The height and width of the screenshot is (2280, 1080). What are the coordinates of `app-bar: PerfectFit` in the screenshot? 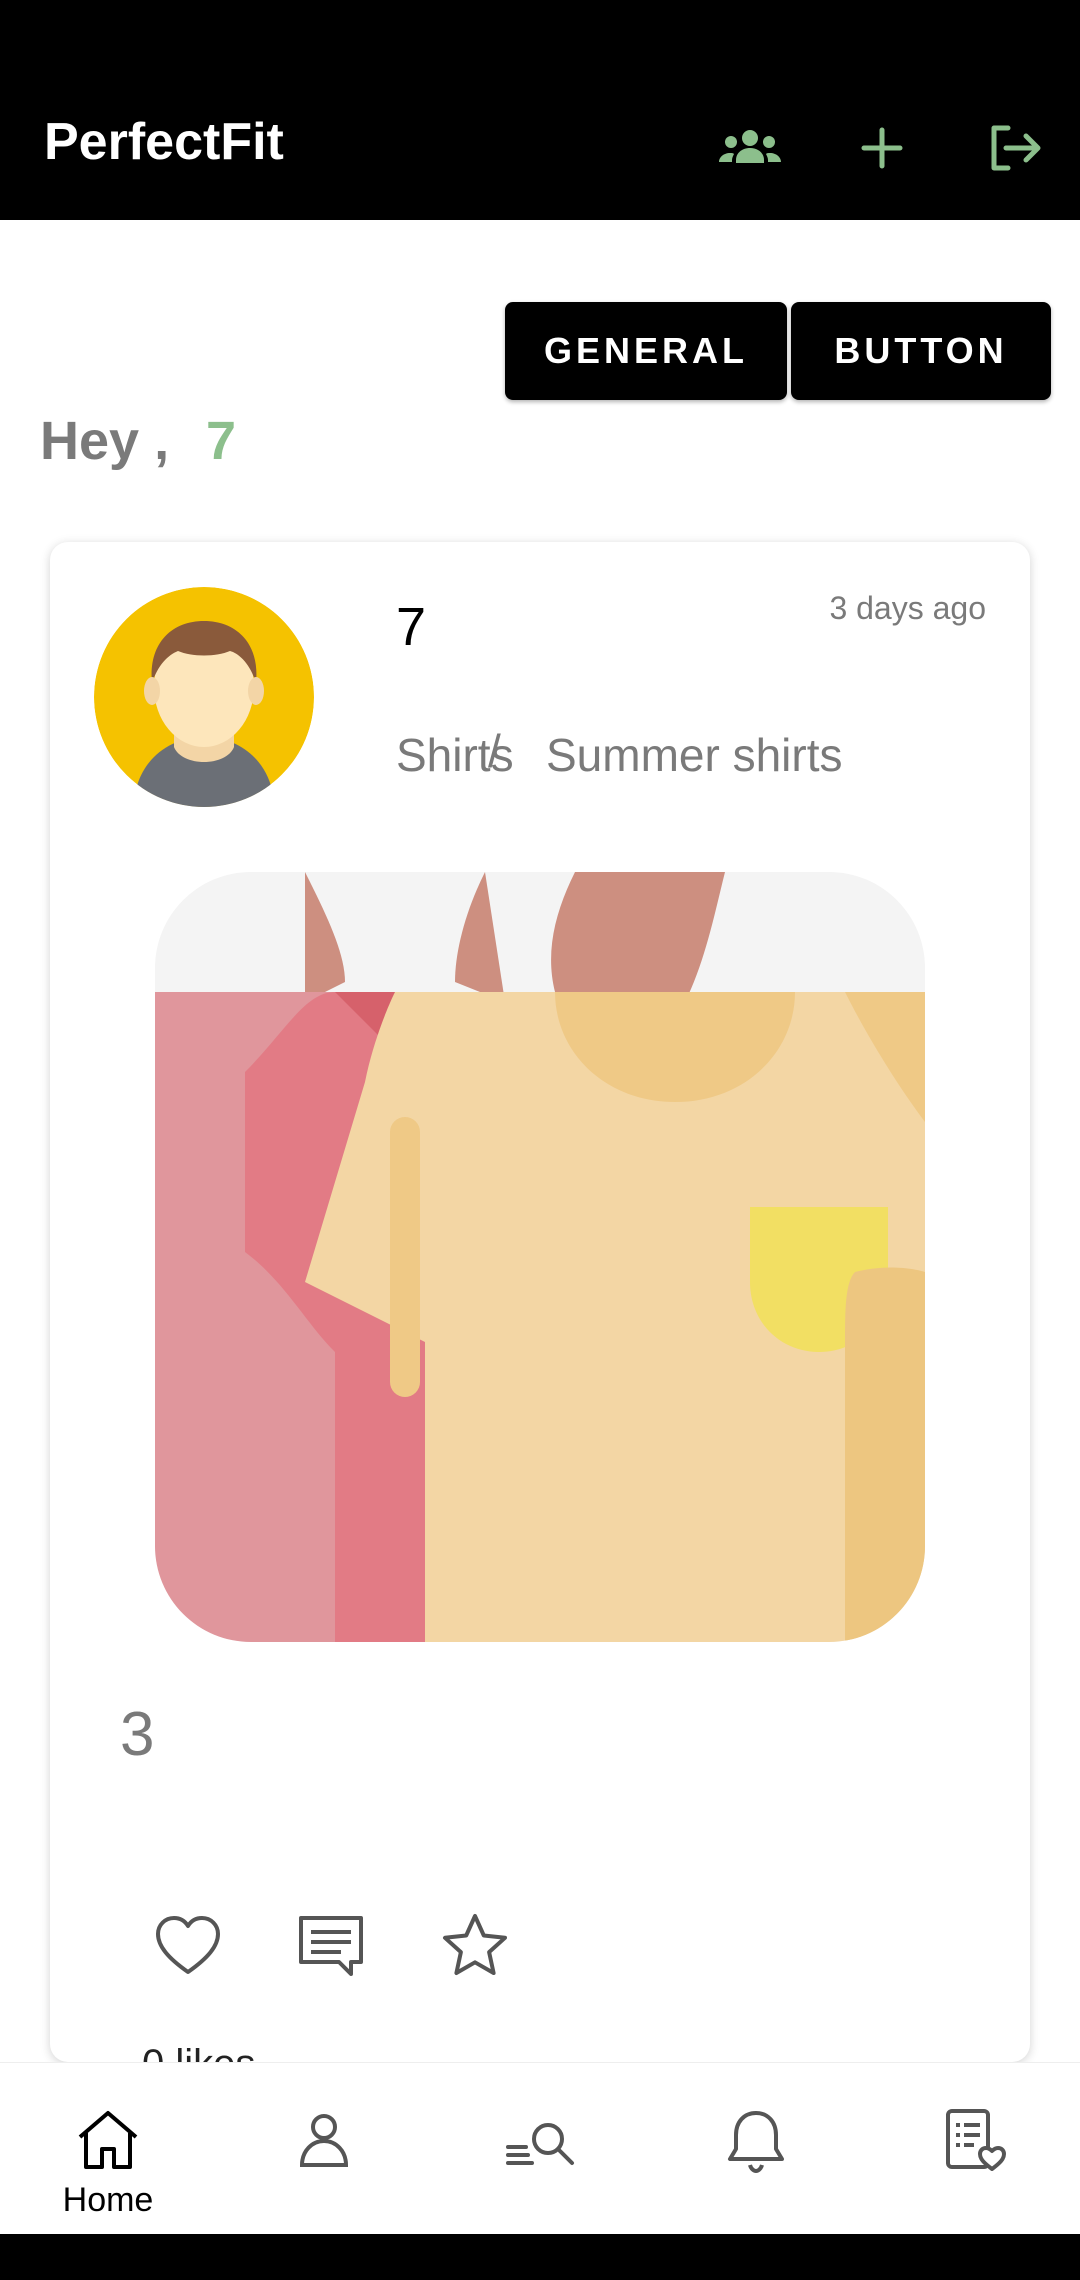 It's located at (540, 146).